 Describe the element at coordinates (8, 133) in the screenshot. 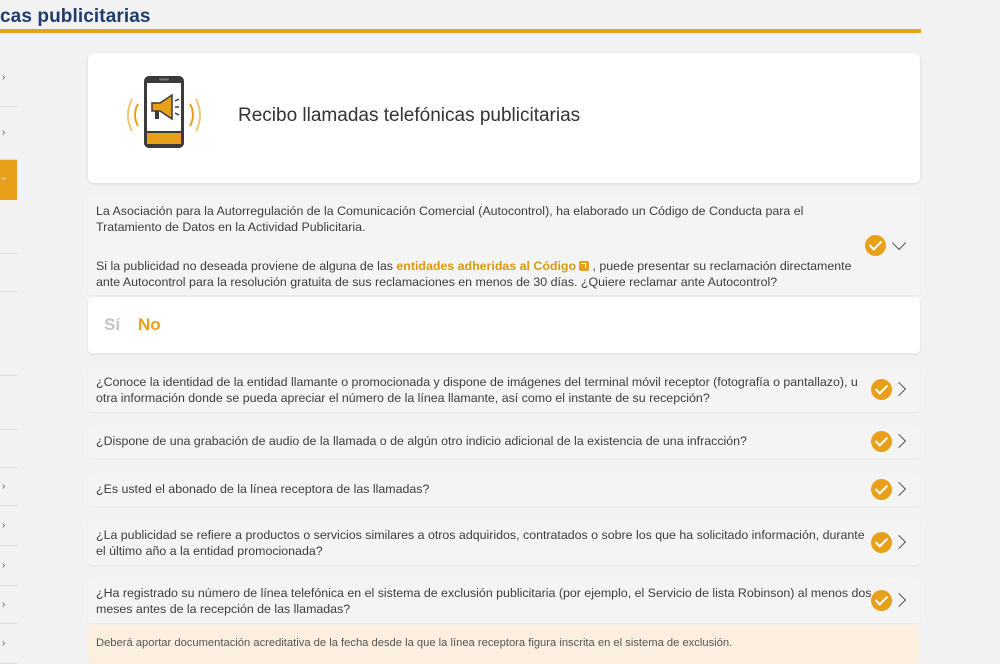

I see `sidebar-item-2: ›` at that location.